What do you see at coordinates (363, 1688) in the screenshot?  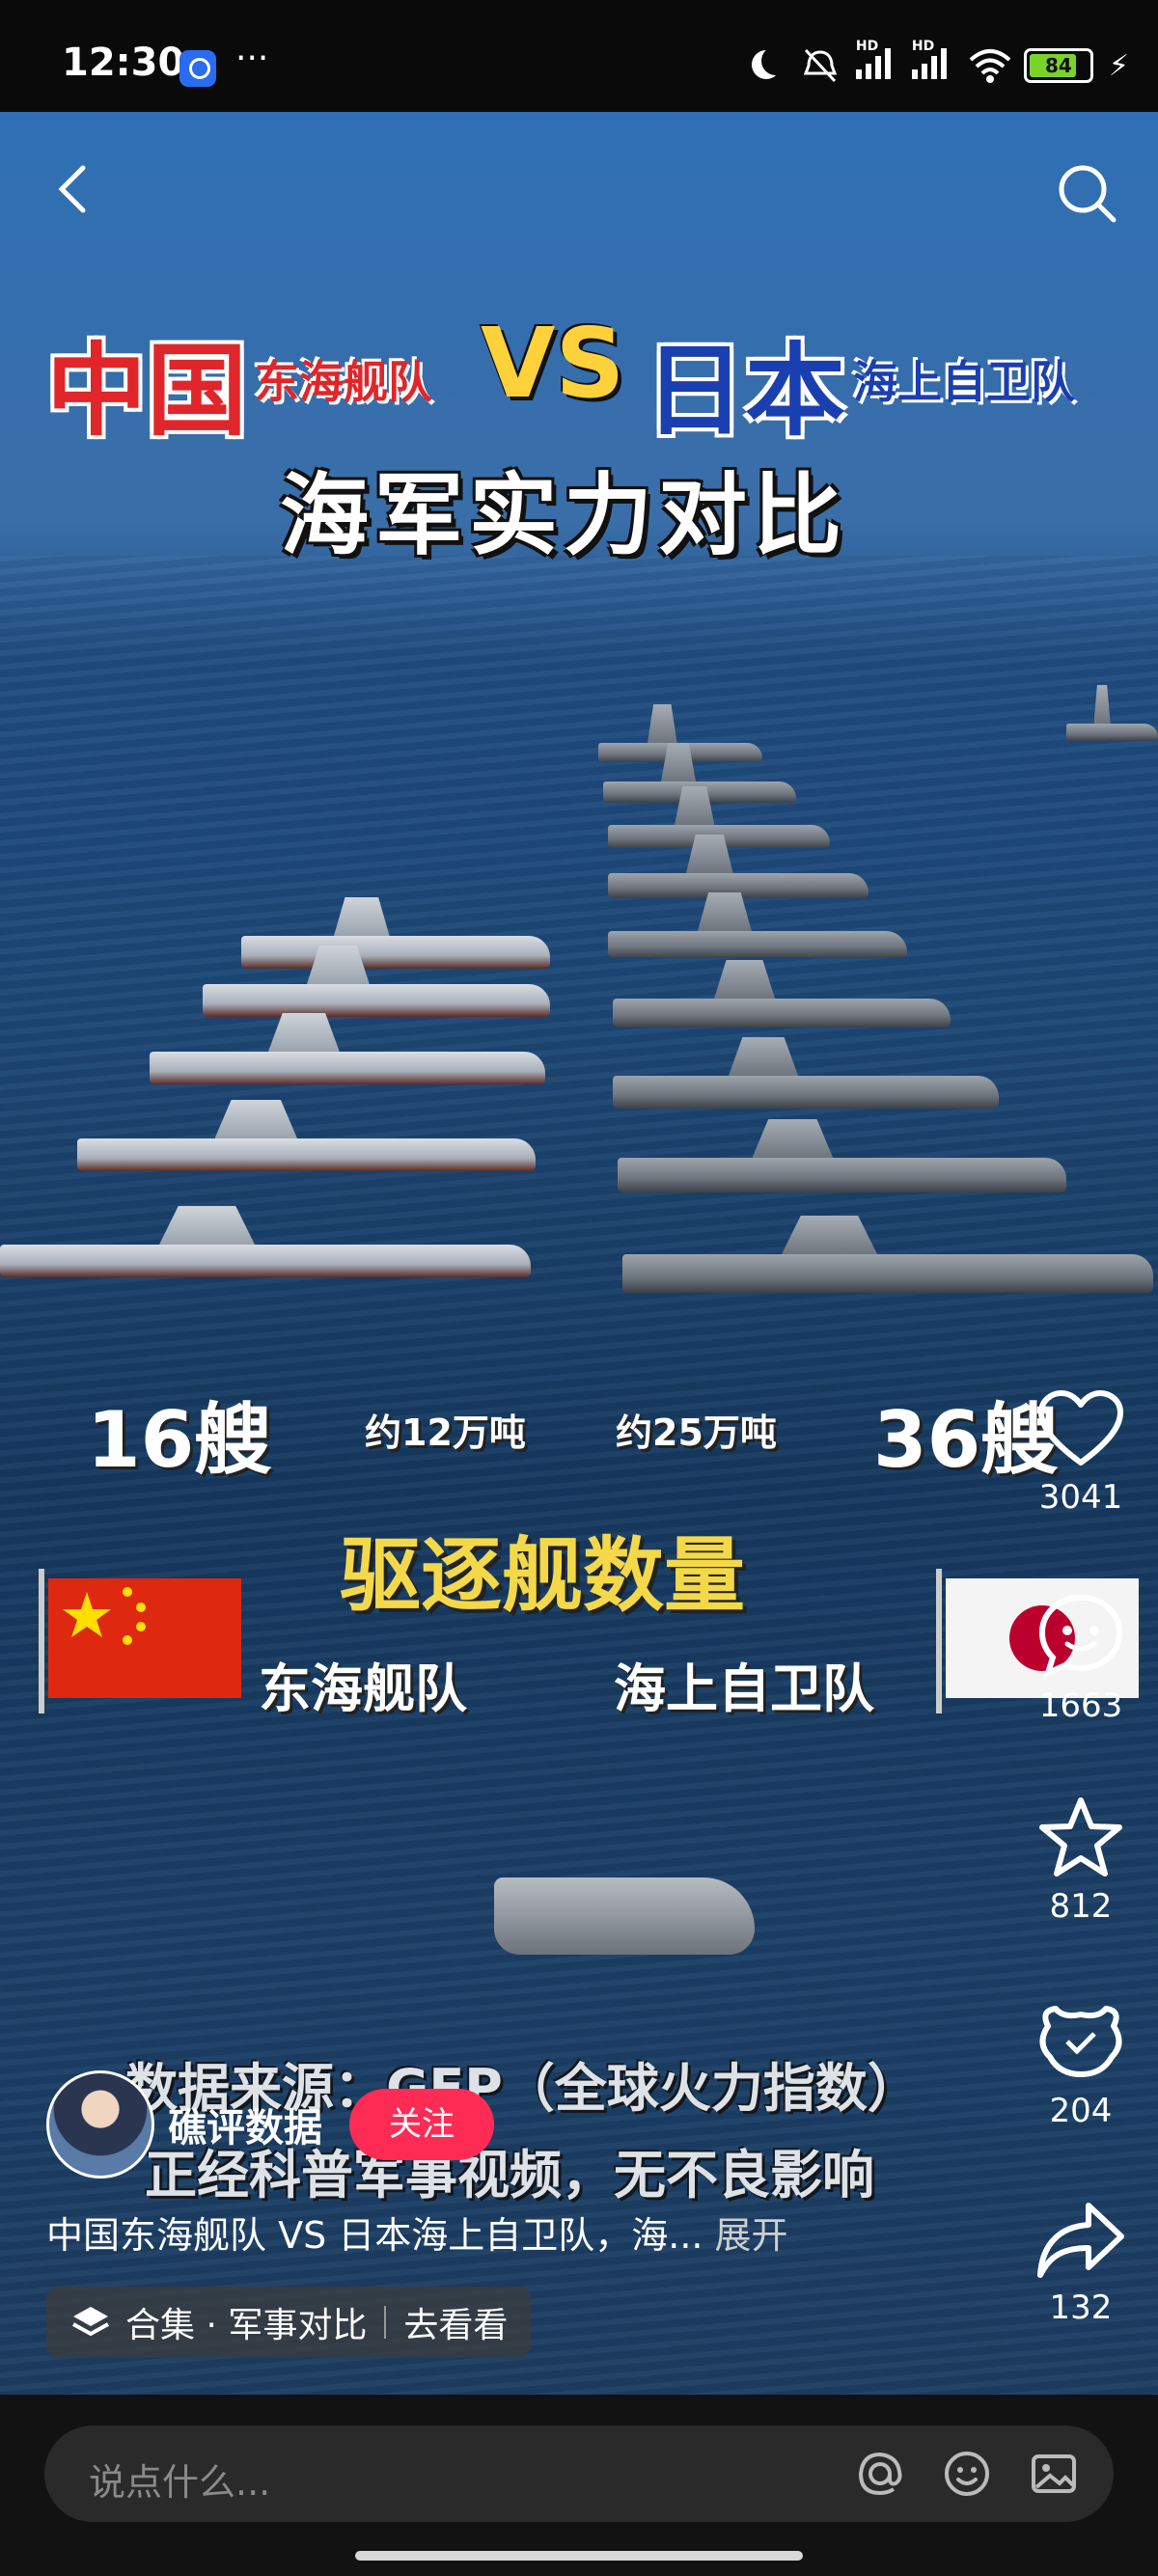 I see `china-team-label: 东海舰队` at bounding box center [363, 1688].